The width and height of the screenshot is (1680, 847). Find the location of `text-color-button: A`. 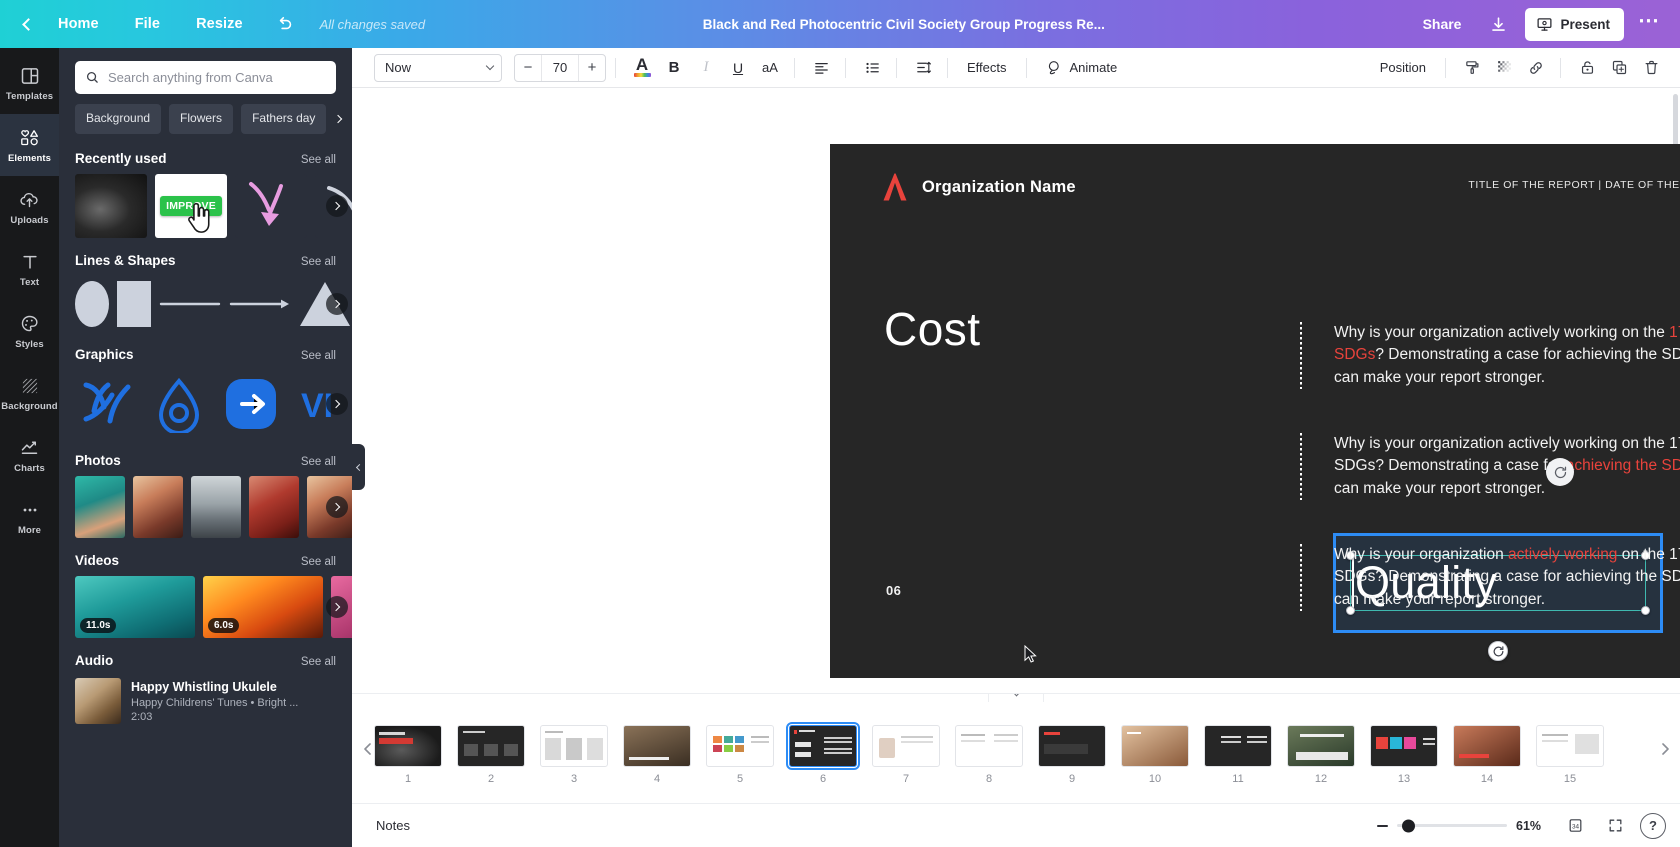

text-color-button: A is located at coordinates (642, 68).